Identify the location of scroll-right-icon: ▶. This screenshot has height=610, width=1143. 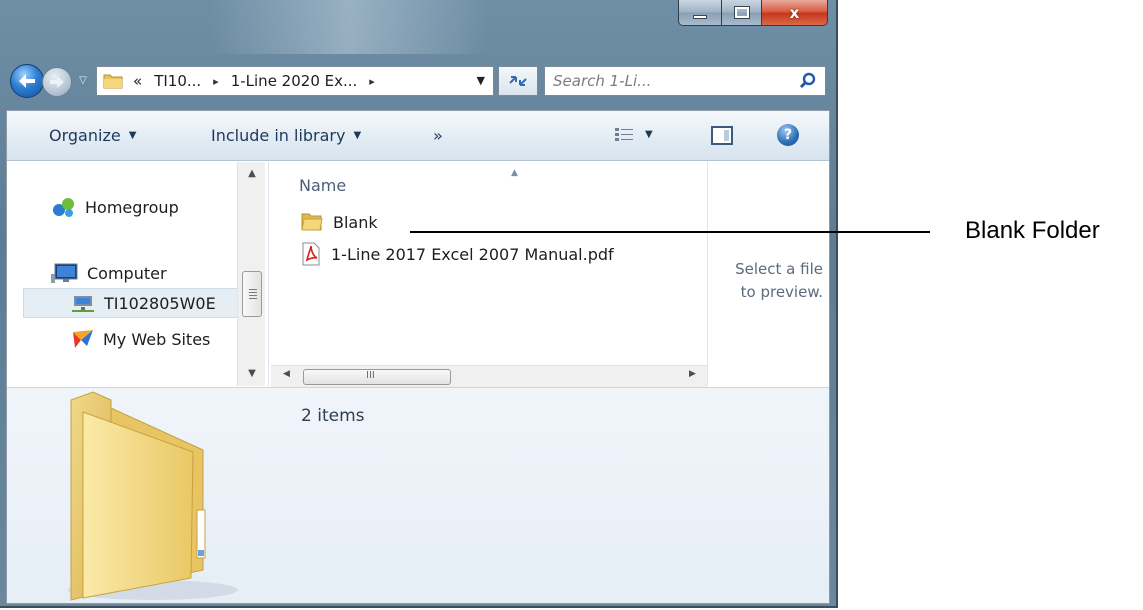
(692, 374).